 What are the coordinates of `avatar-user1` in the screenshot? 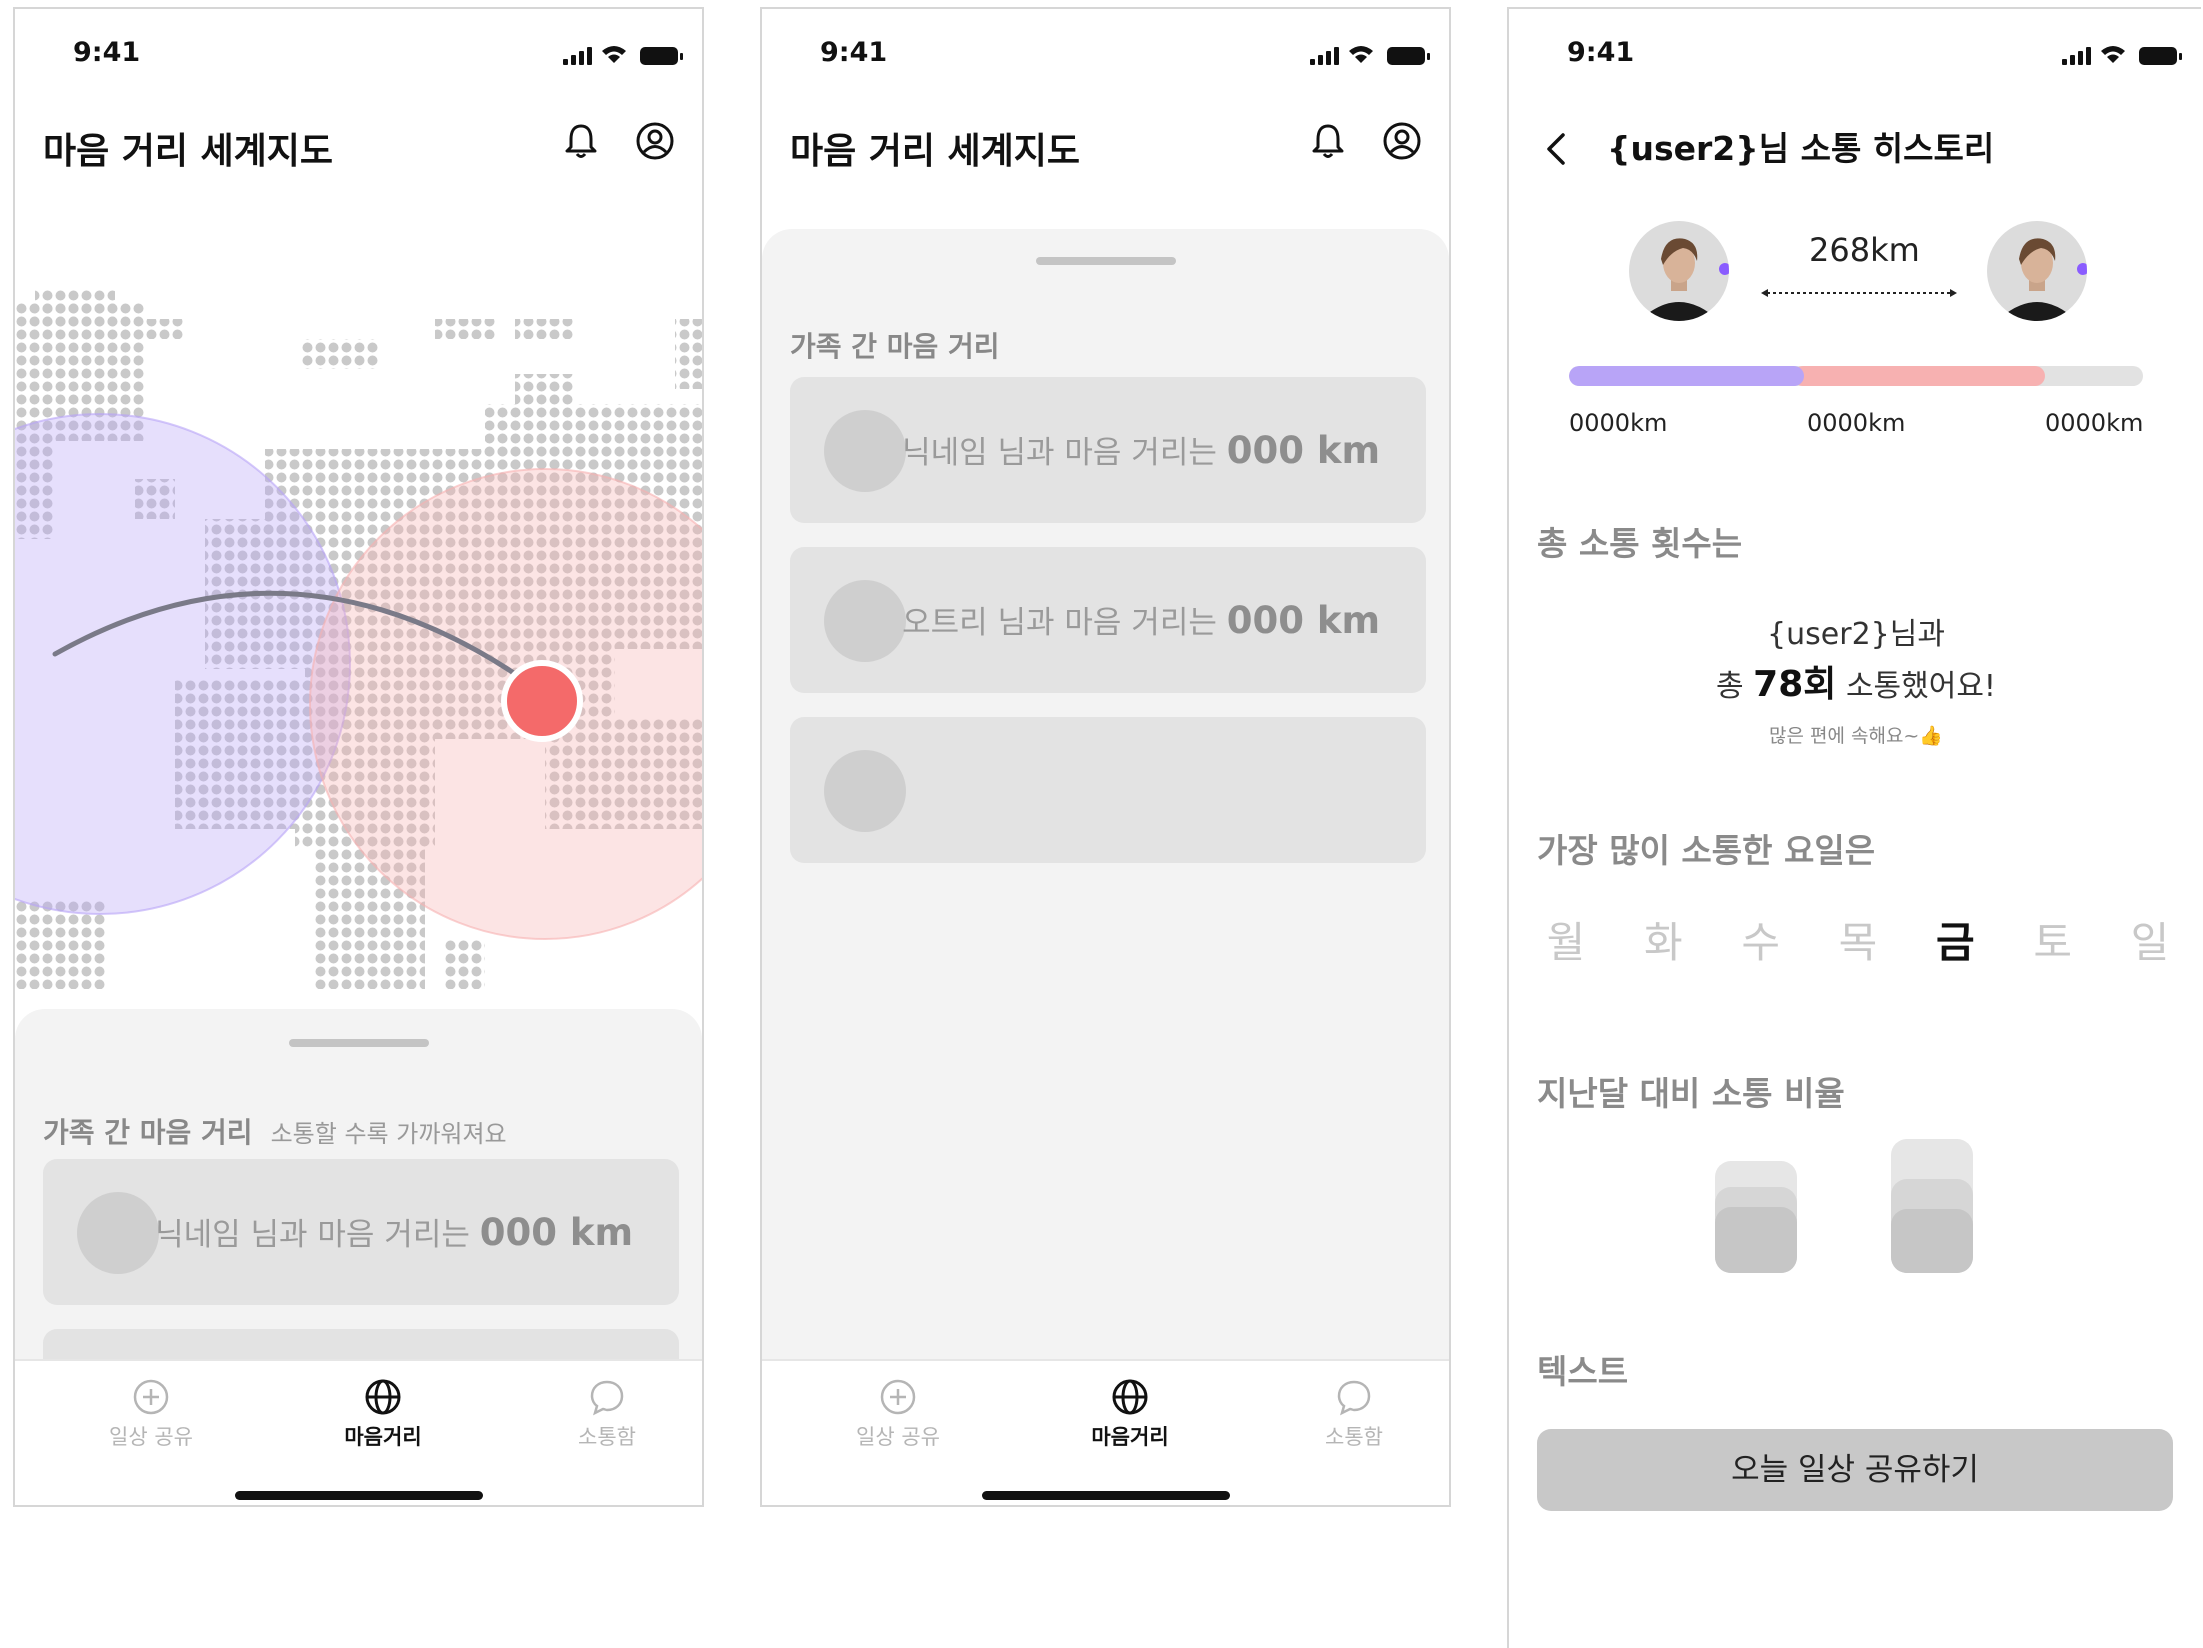 It's located at (1679, 271).